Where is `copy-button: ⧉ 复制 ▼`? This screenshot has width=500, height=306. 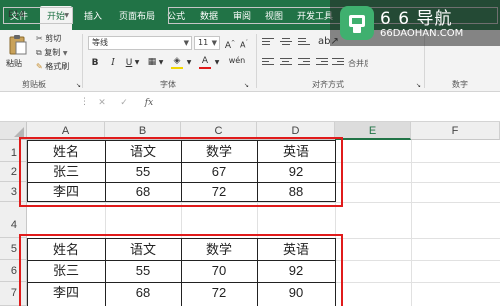
copy-button: ⧉ 复制 ▼ is located at coordinates (51, 52).